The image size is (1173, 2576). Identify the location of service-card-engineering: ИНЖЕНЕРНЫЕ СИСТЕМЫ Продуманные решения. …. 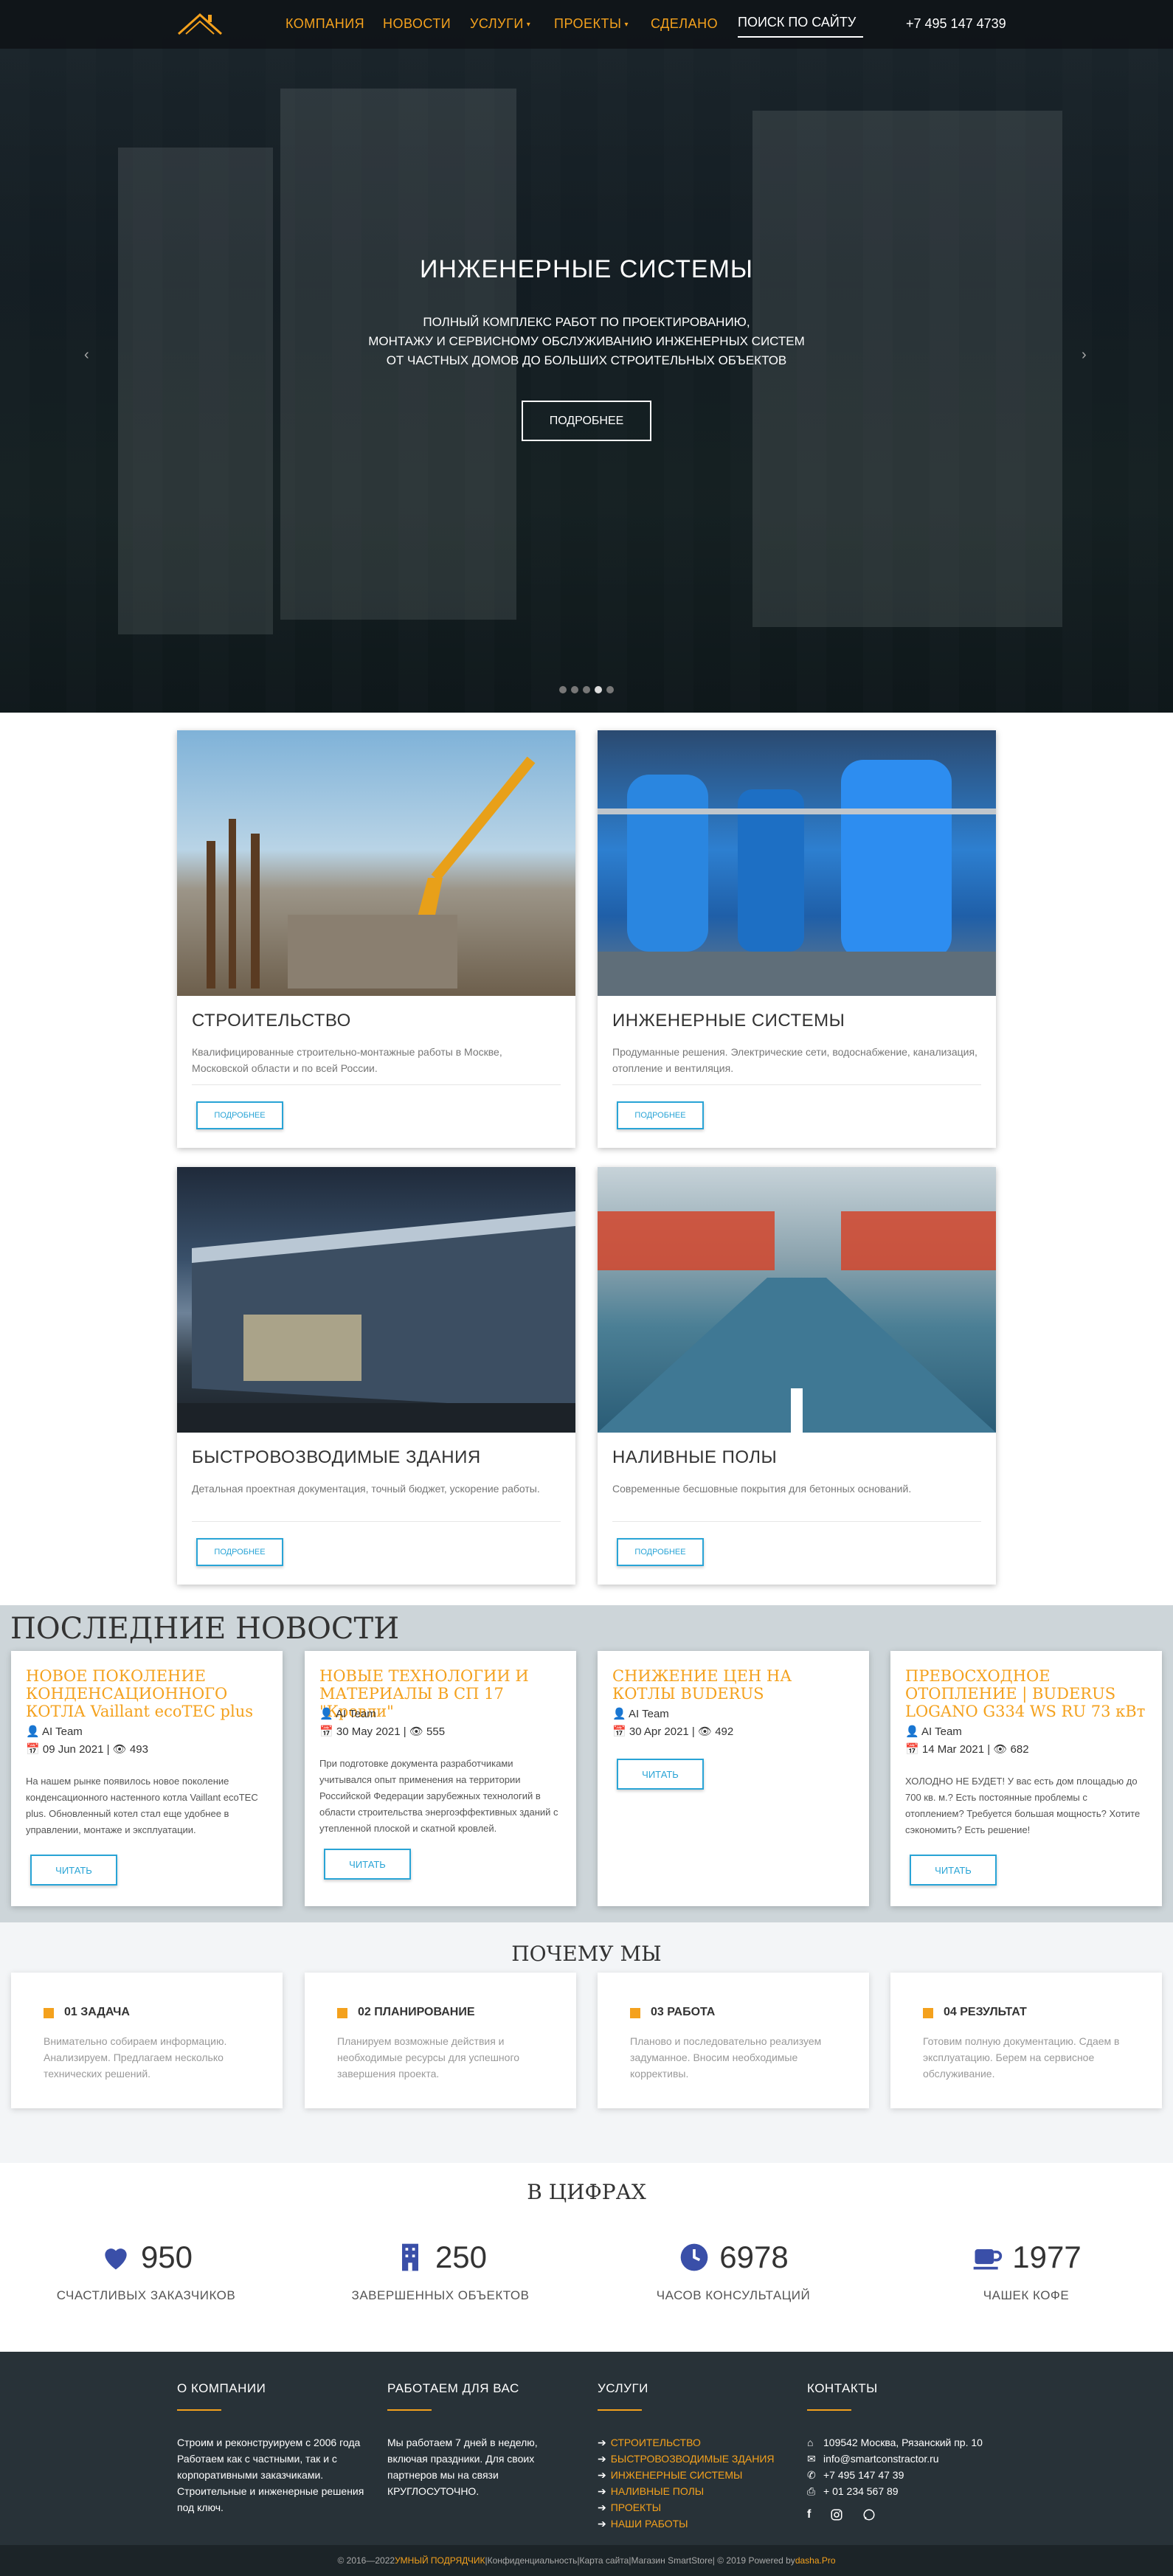
(797, 939).